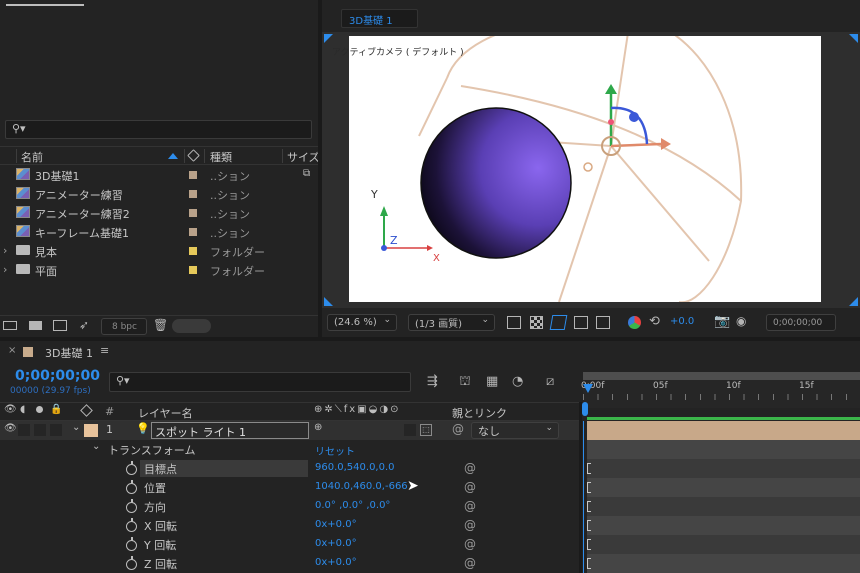 The image size is (860, 573). What do you see at coordinates (12, 350) in the screenshot?
I see `close-icon: ×` at bounding box center [12, 350].